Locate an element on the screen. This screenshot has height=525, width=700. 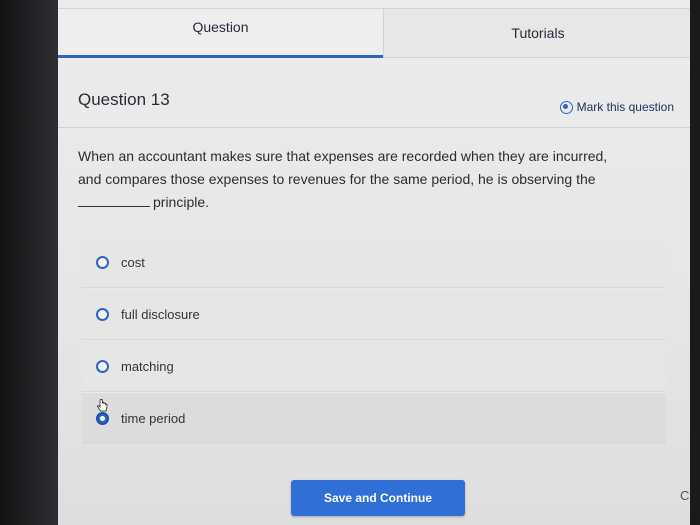
option-time-period: time period is located at coordinates (374, 418).